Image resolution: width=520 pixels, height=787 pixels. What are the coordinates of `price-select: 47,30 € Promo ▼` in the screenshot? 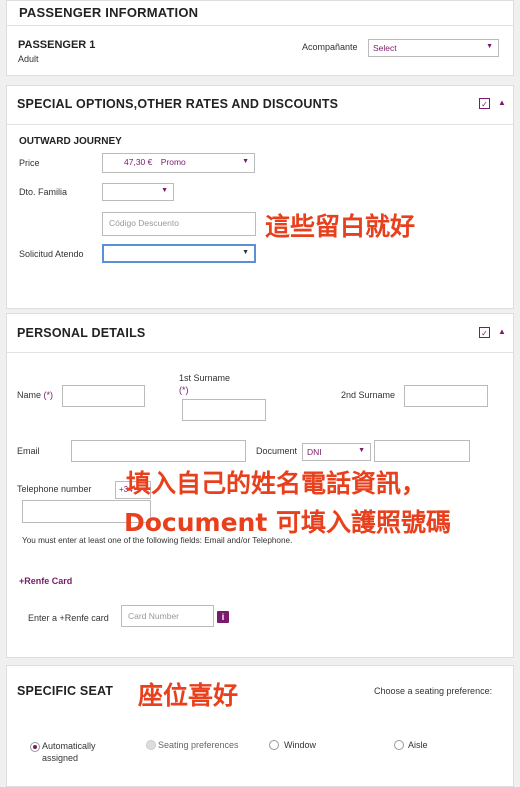 It's located at (178, 163).